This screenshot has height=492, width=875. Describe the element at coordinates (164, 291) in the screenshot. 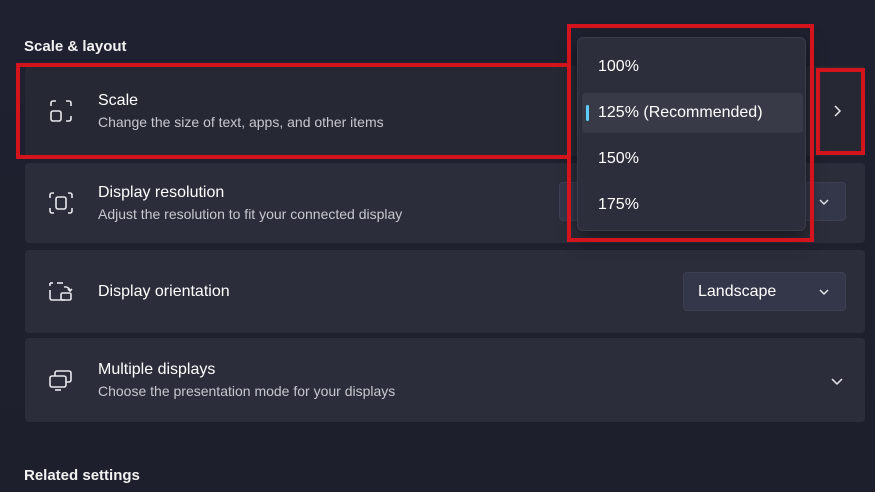

I see `orientation-title: Display orientation` at that location.